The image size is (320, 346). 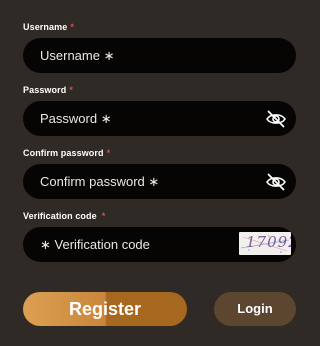 What do you see at coordinates (76, 118) in the screenshot?
I see `password-placeholder: Password ∗` at bounding box center [76, 118].